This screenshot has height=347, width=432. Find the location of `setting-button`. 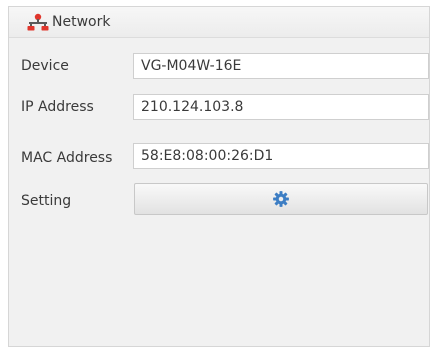

setting-button is located at coordinates (281, 199).